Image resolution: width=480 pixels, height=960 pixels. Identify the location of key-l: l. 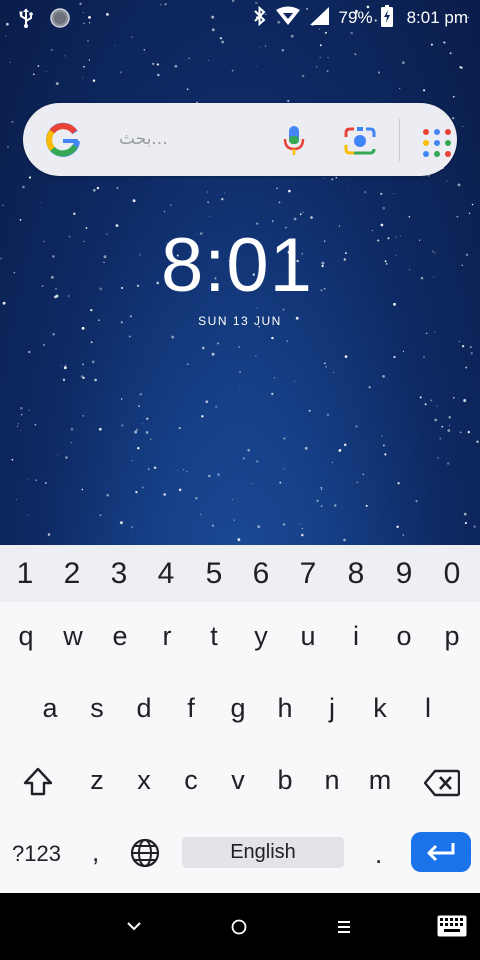
(428, 708).